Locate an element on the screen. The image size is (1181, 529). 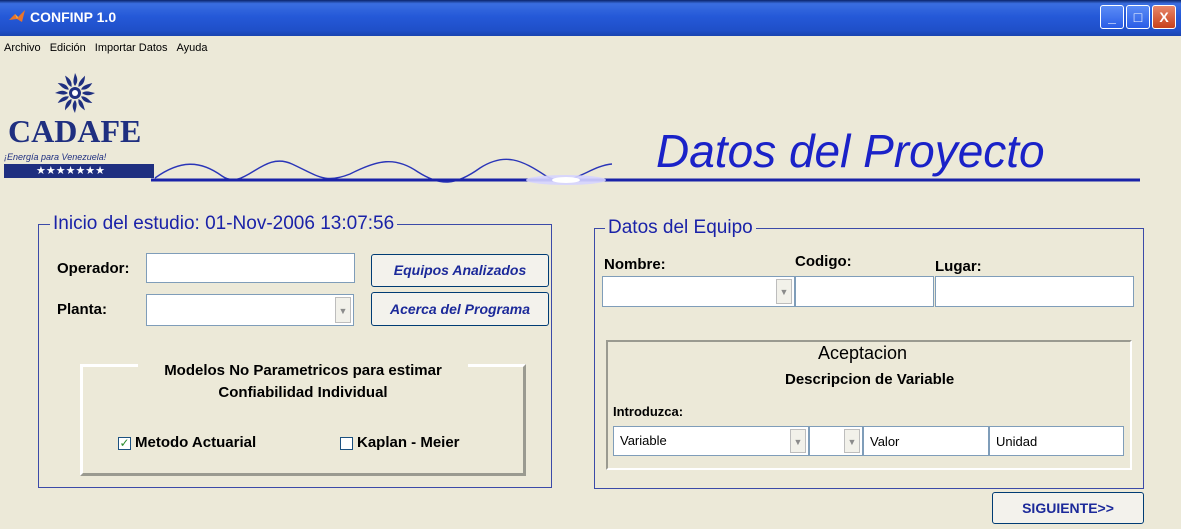
acerca-del-programa-button: Acerca del Programa is located at coordinates (460, 309).